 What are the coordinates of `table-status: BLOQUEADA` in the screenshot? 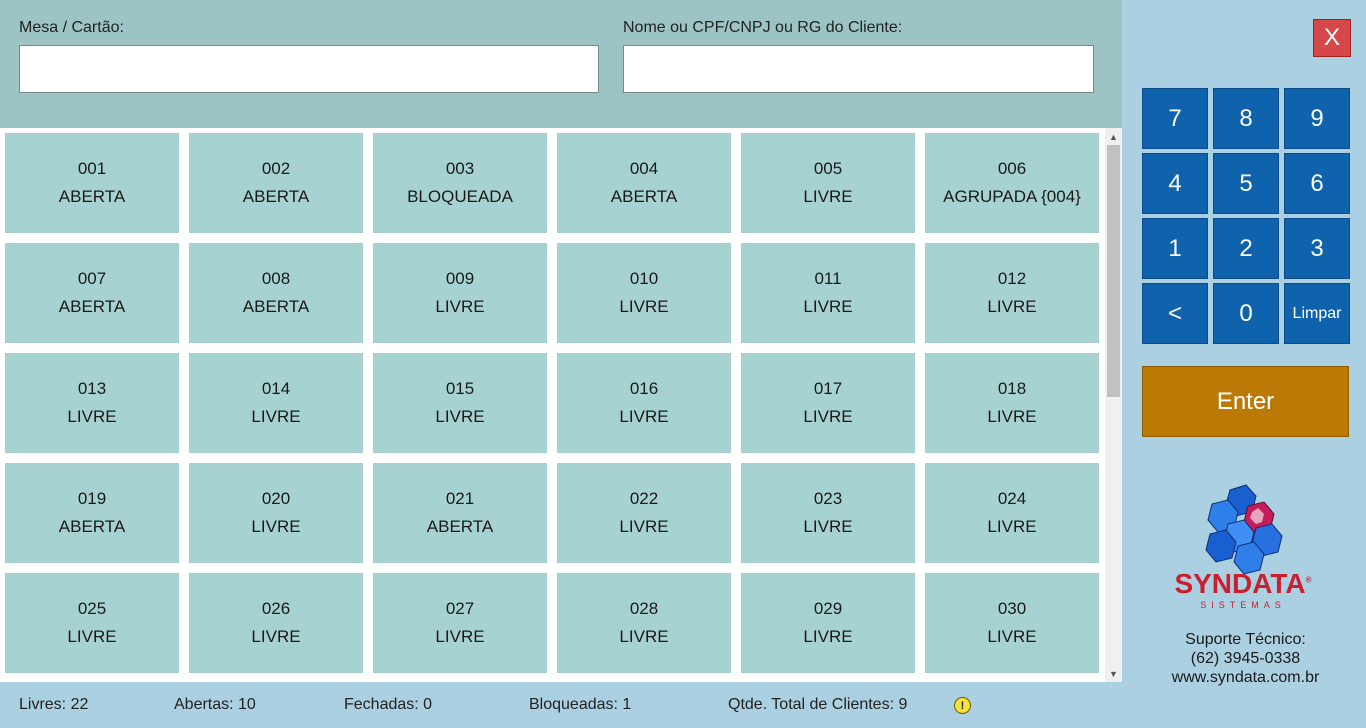 It's located at (460, 196).